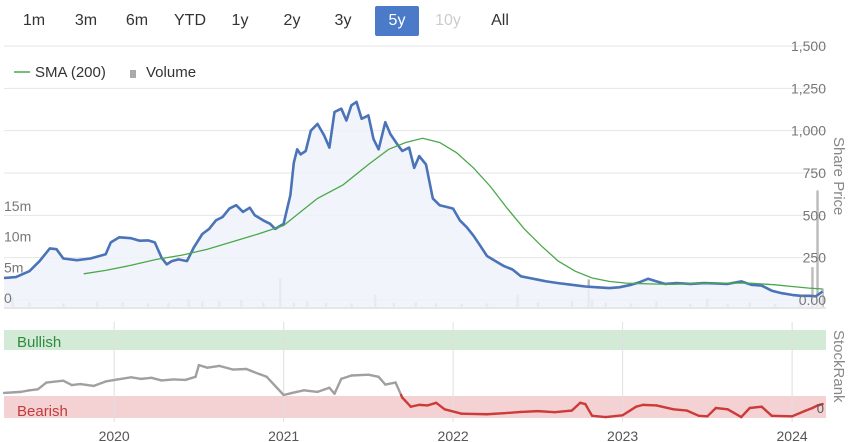 The width and height of the screenshot is (855, 442). I want to click on x-tick-label: 2023, so click(622, 435).